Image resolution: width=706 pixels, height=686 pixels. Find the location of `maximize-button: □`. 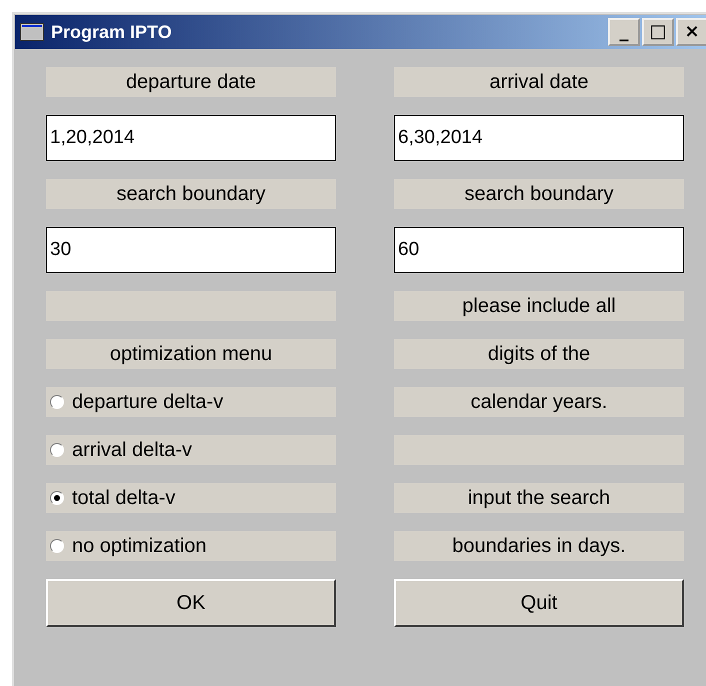

maximize-button: □ is located at coordinates (658, 32).